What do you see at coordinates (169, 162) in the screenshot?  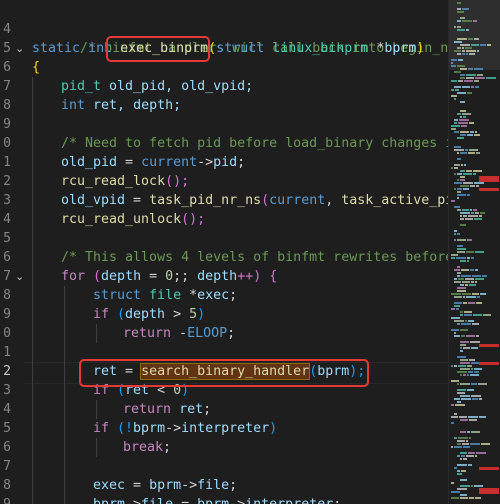 I see `macro: current` at bounding box center [169, 162].